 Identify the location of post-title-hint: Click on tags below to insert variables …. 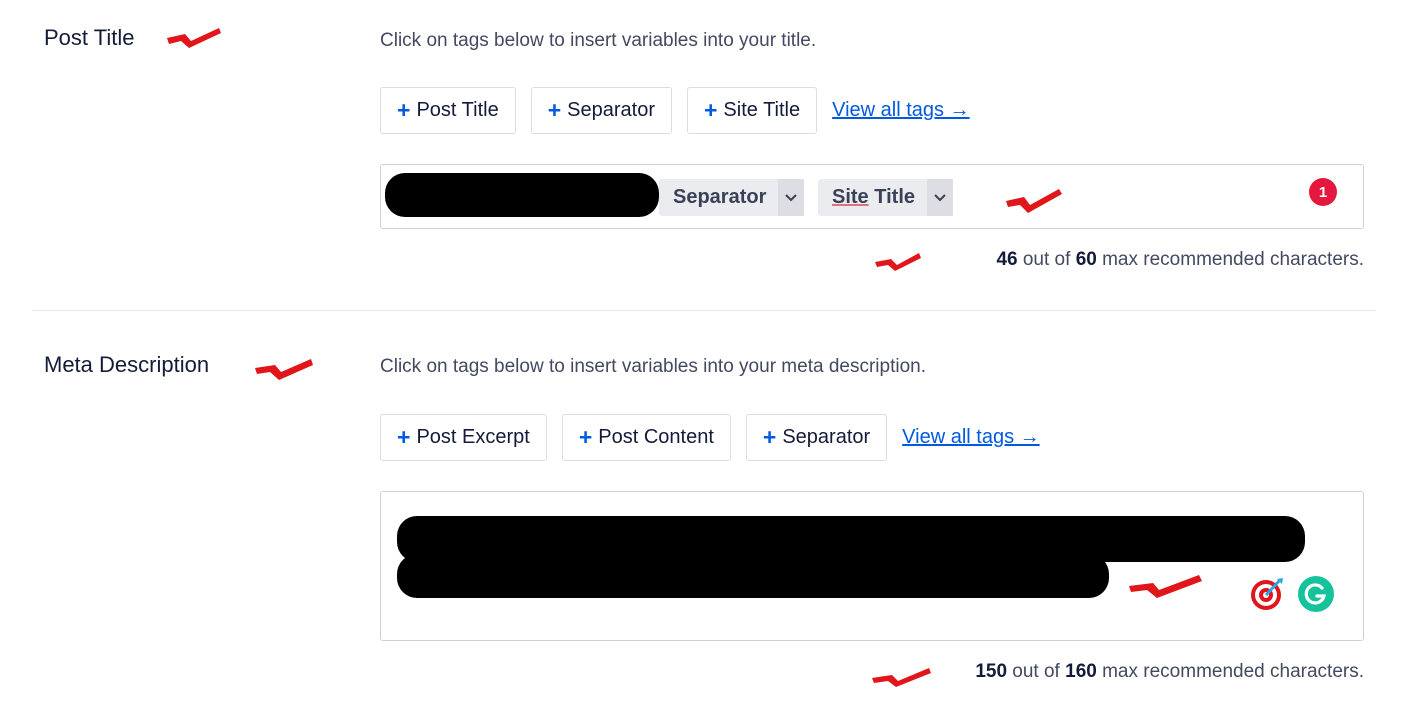
(598, 40).